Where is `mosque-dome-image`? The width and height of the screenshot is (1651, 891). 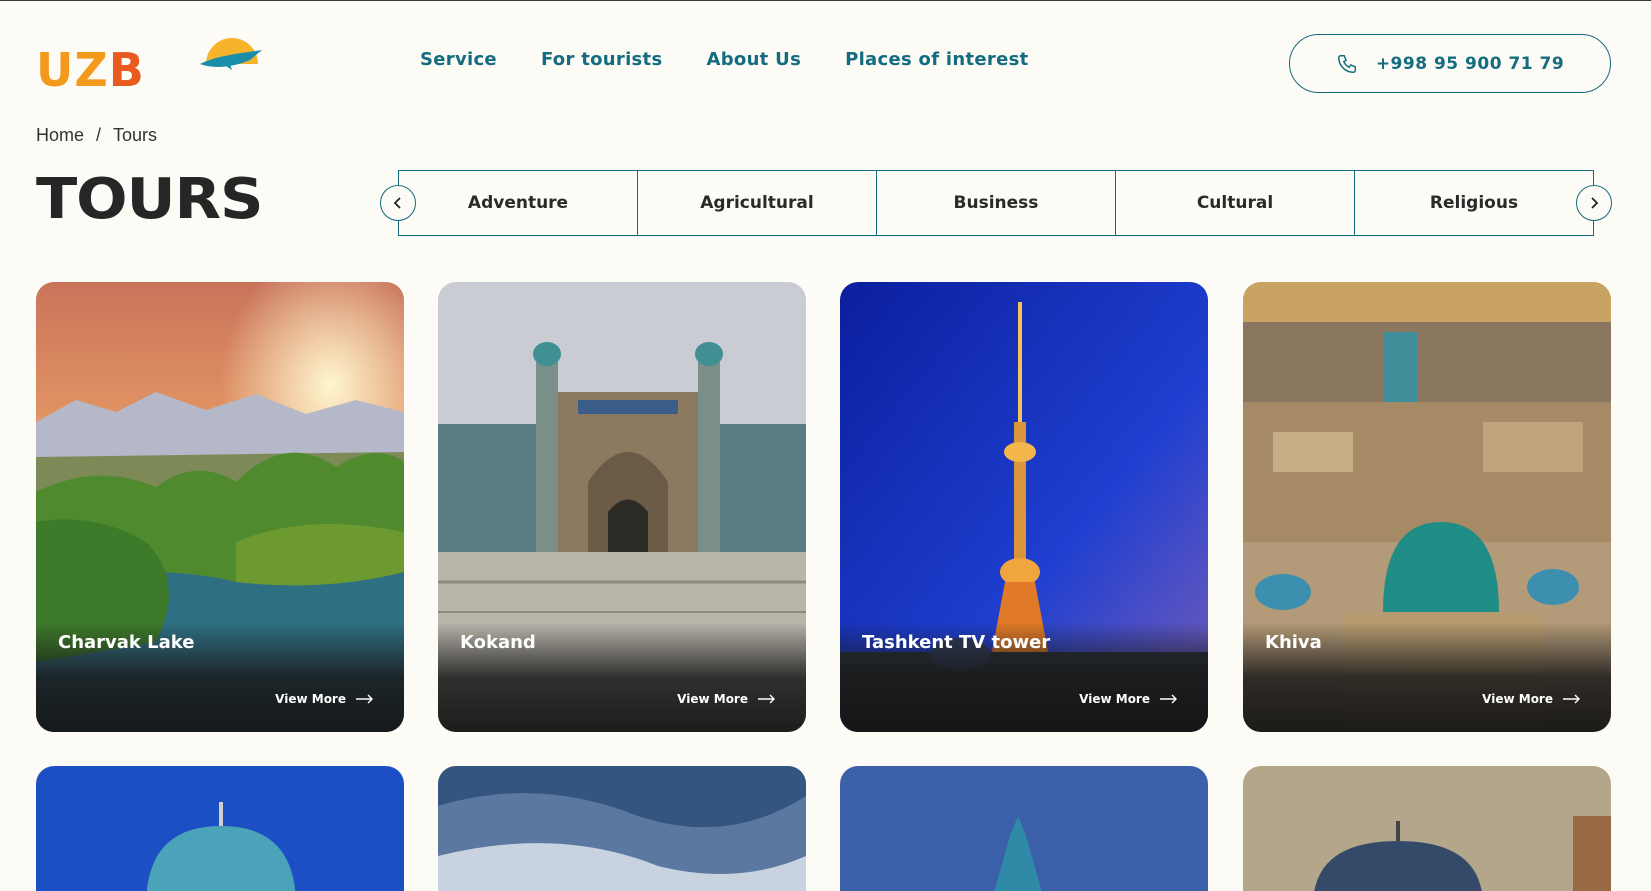
mosque-dome-image is located at coordinates (220, 828).